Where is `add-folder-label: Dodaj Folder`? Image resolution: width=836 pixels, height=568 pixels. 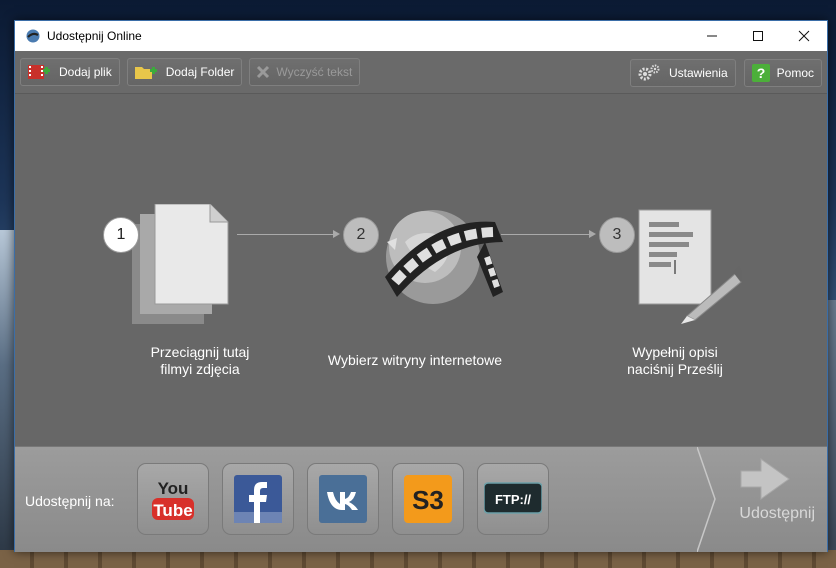 add-folder-label: Dodaj Folder is located at coordinates (200, 72).